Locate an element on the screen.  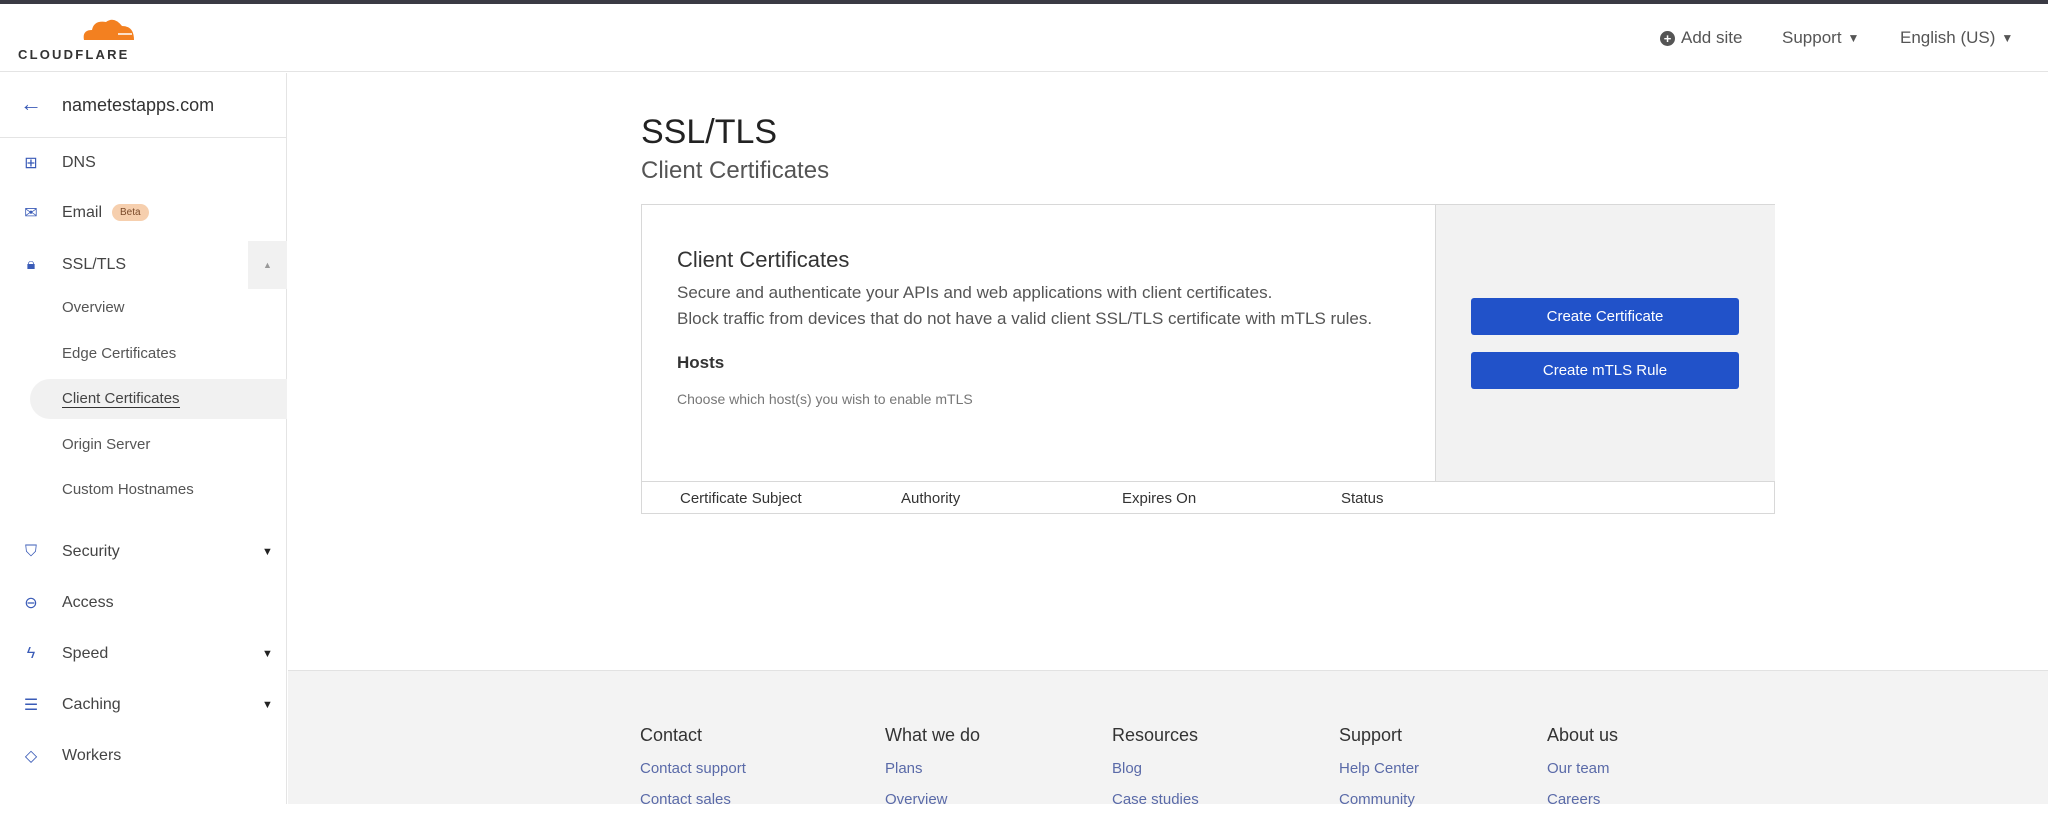
page-title: SSL/TLS is located at coordinates (709, 132).